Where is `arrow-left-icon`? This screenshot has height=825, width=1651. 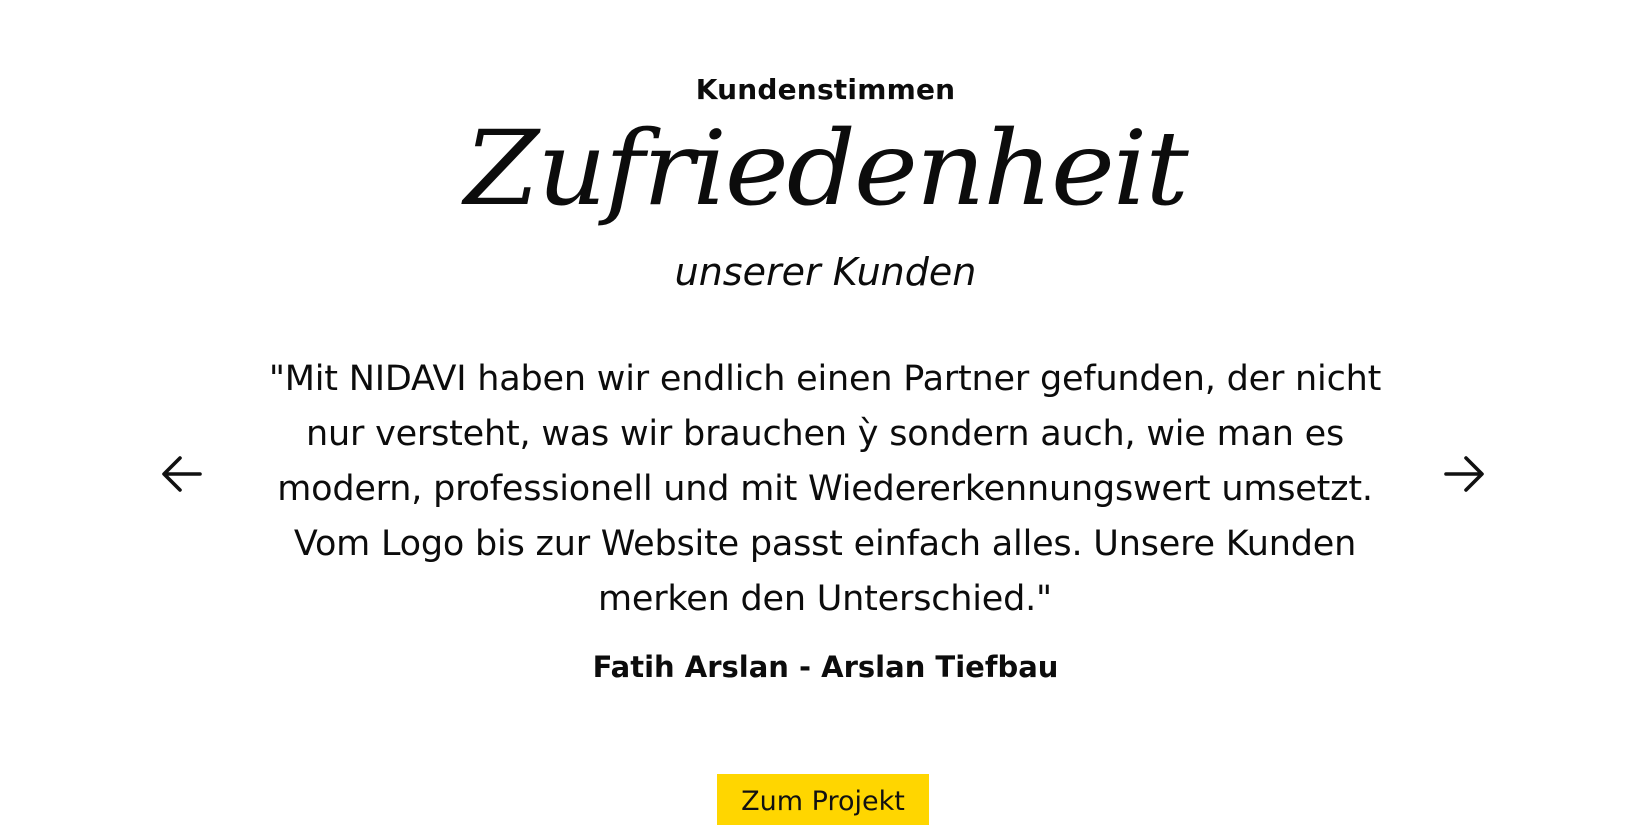
arrow-left-icon is located at coordinates (182, 474).